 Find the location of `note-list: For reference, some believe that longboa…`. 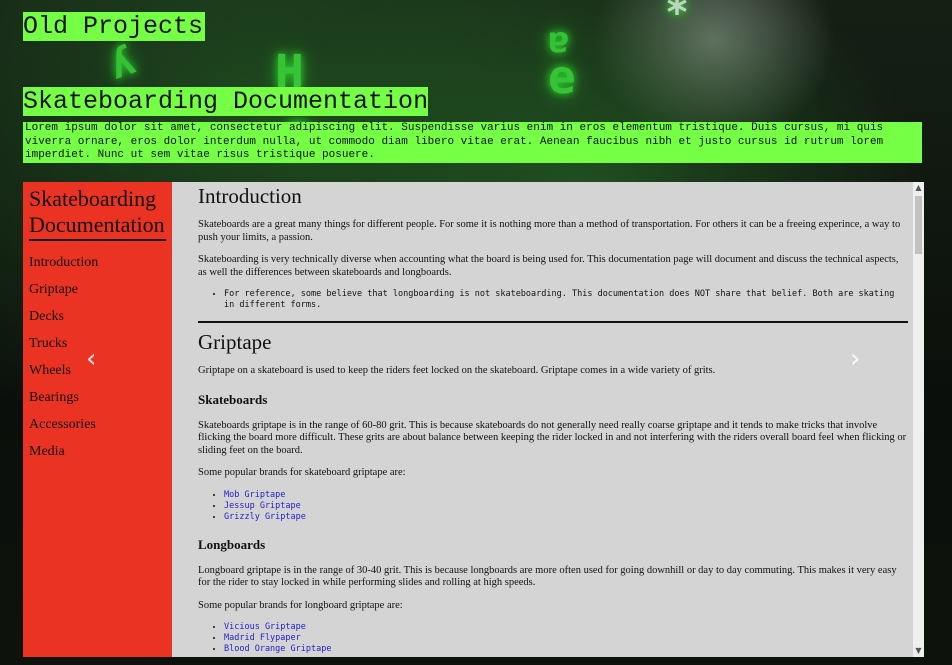

note-list: For reference, some believe that longboa… is located at coordinates (553, 300).